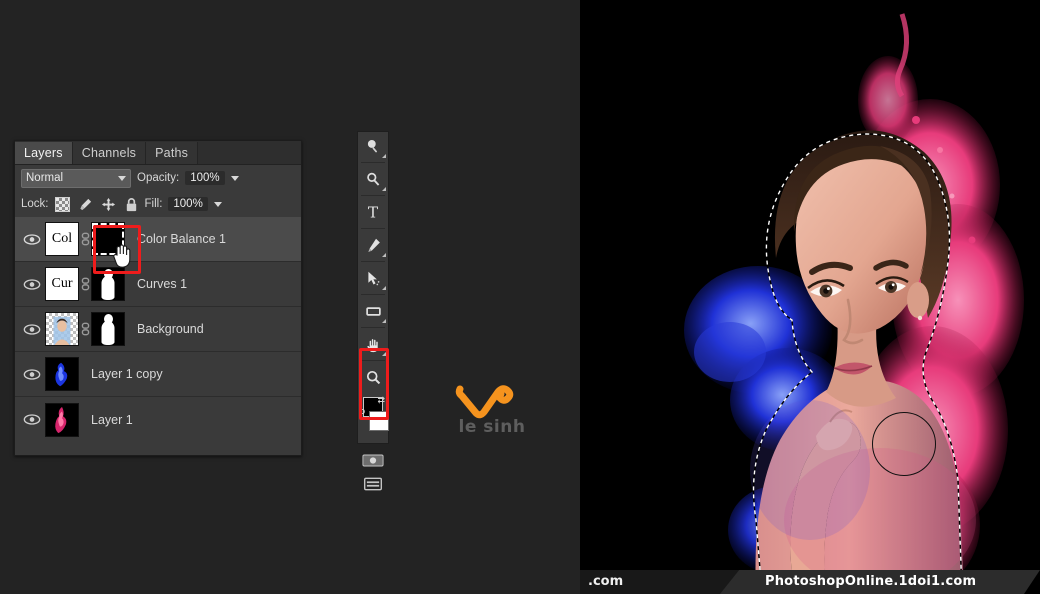 This screenshot has height=594, width=1040. I want to click on thumbnail-pink-ink-art, so click(62, 419).